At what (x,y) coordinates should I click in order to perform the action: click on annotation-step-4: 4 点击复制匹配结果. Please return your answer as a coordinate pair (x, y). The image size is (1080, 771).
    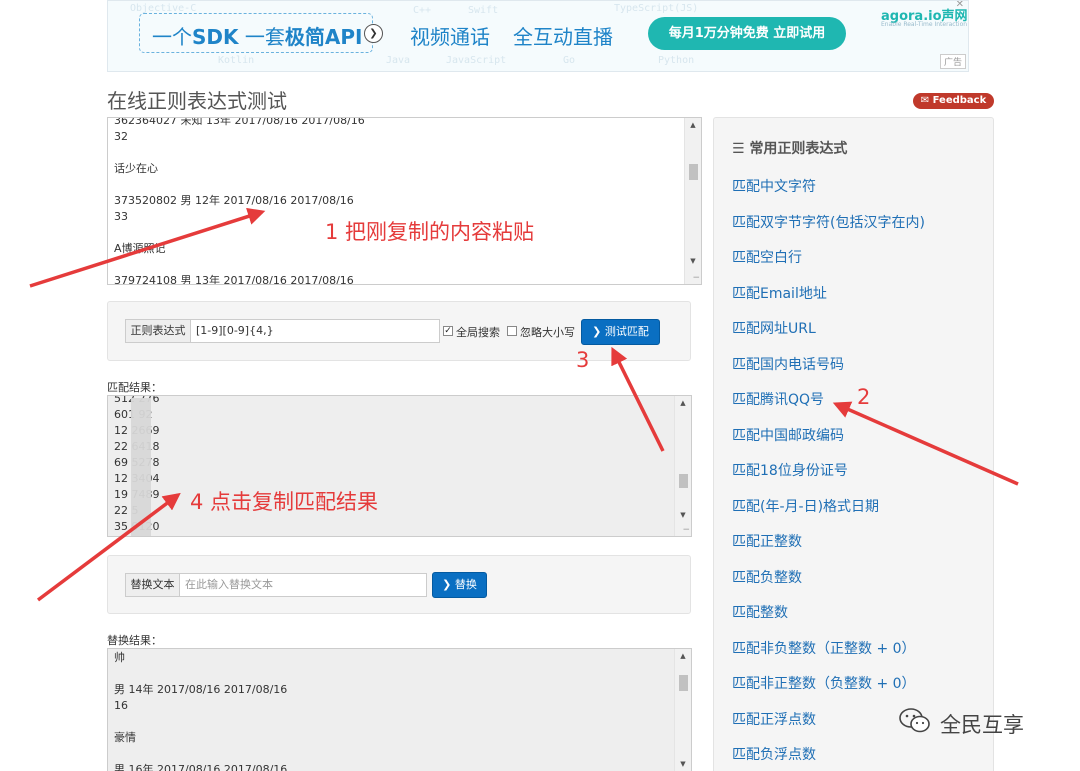
    Looking at the image, I should click on (284, 502).